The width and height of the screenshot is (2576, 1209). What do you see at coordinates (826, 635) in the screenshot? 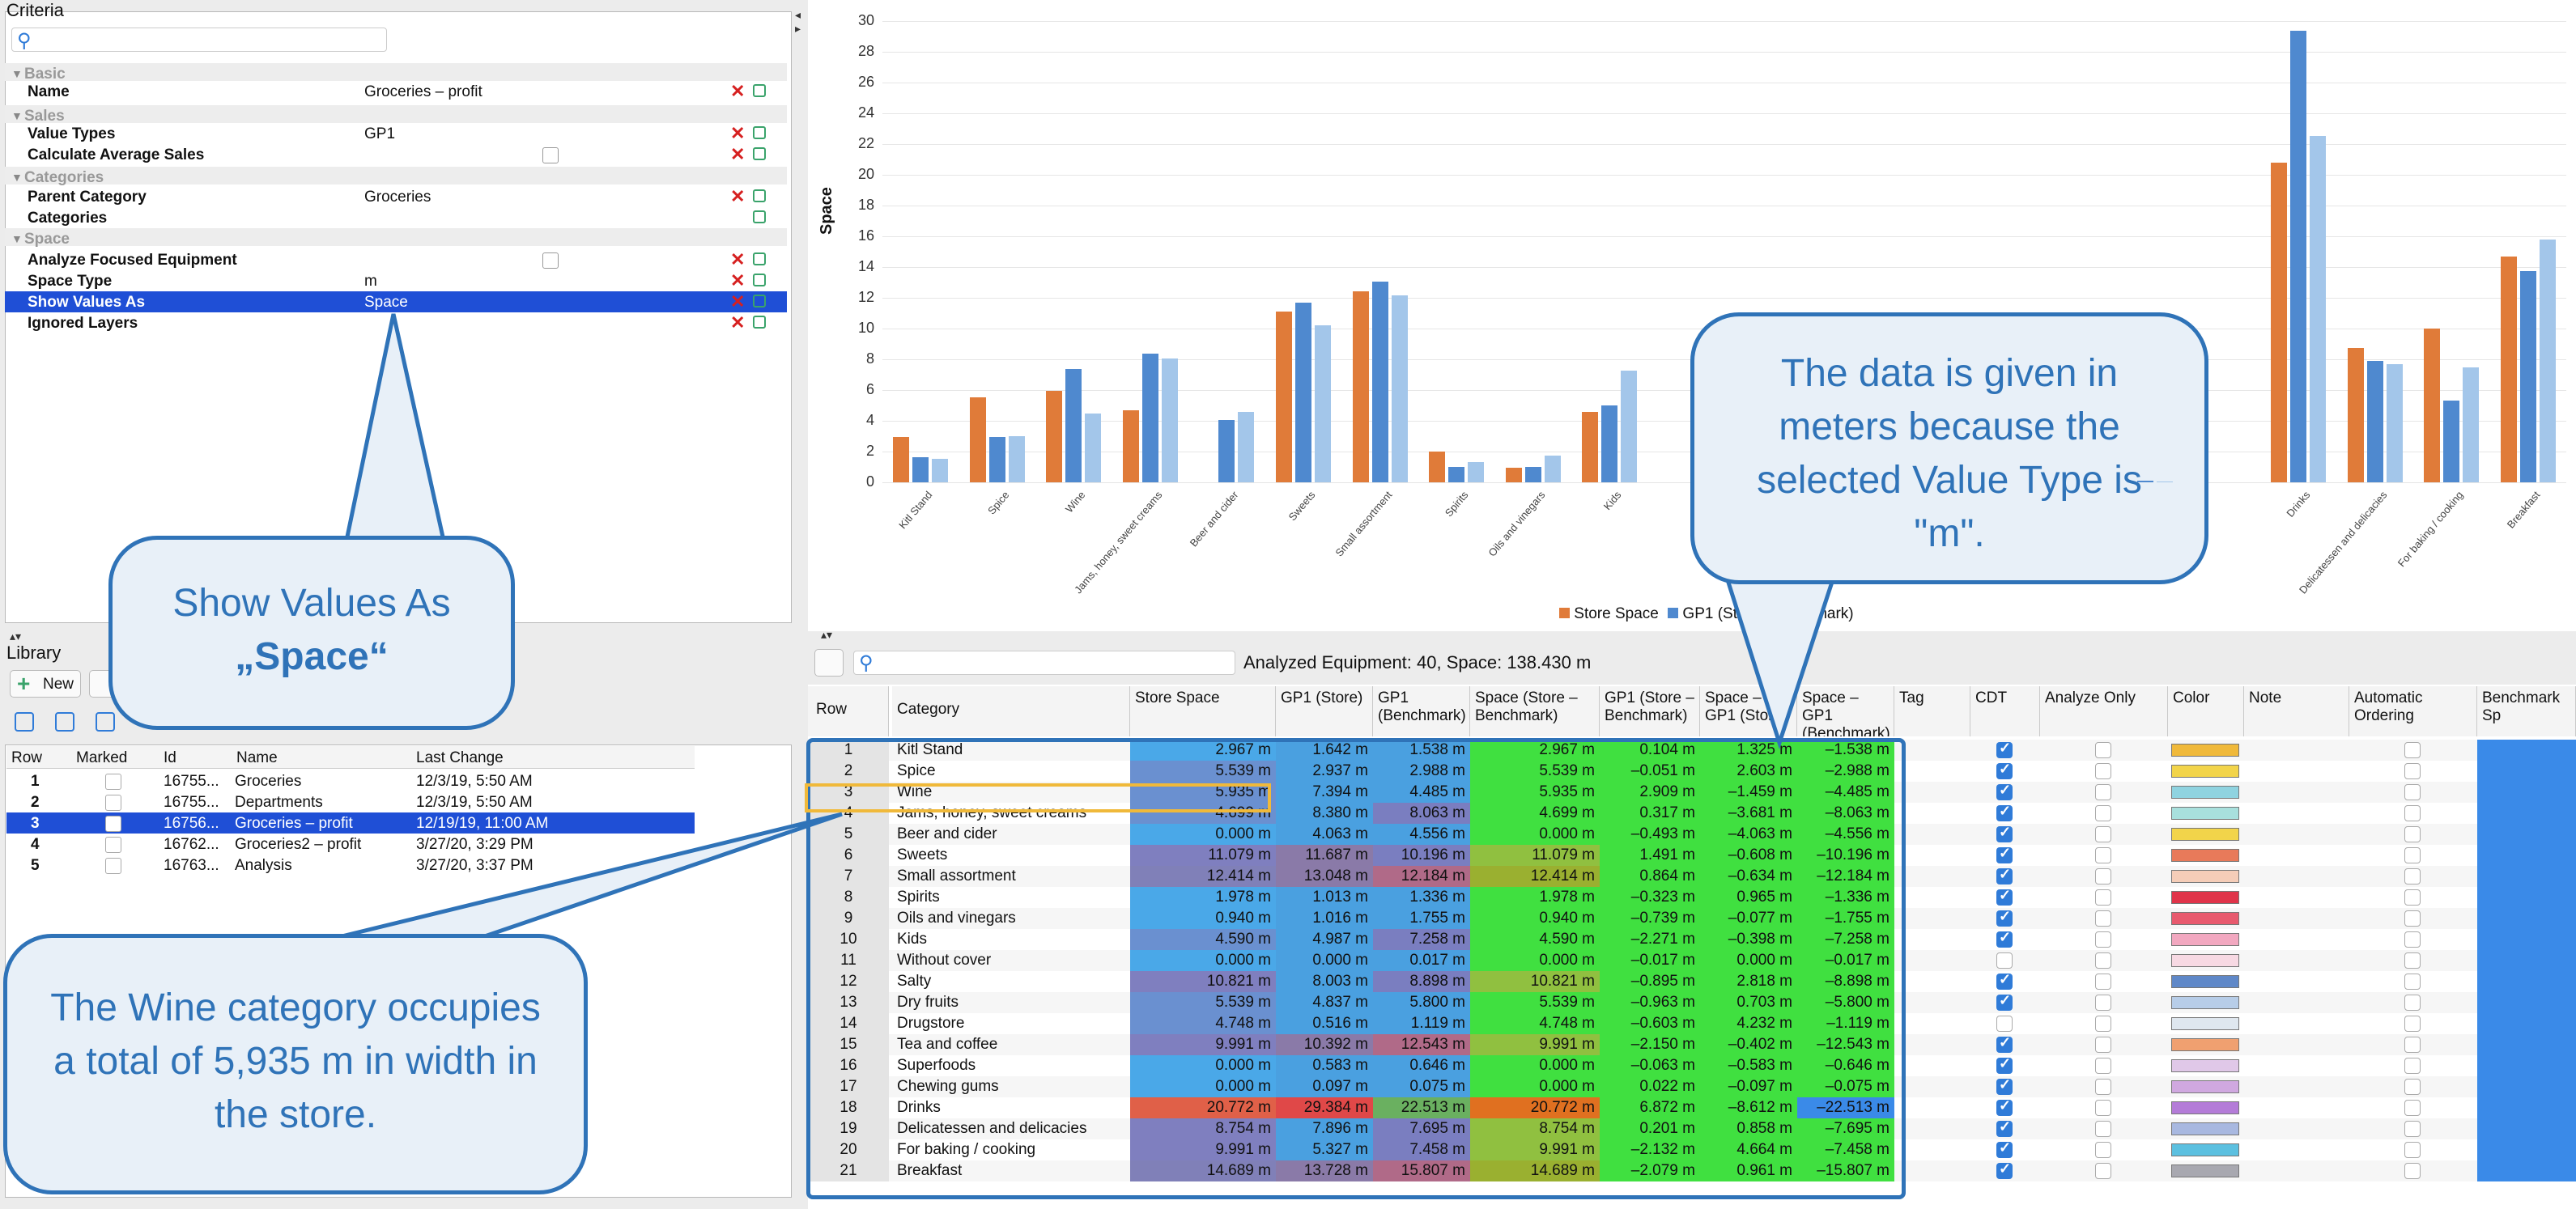
I see `table-collapse-arrows: ▴▾` at bounding box center [826, 635].